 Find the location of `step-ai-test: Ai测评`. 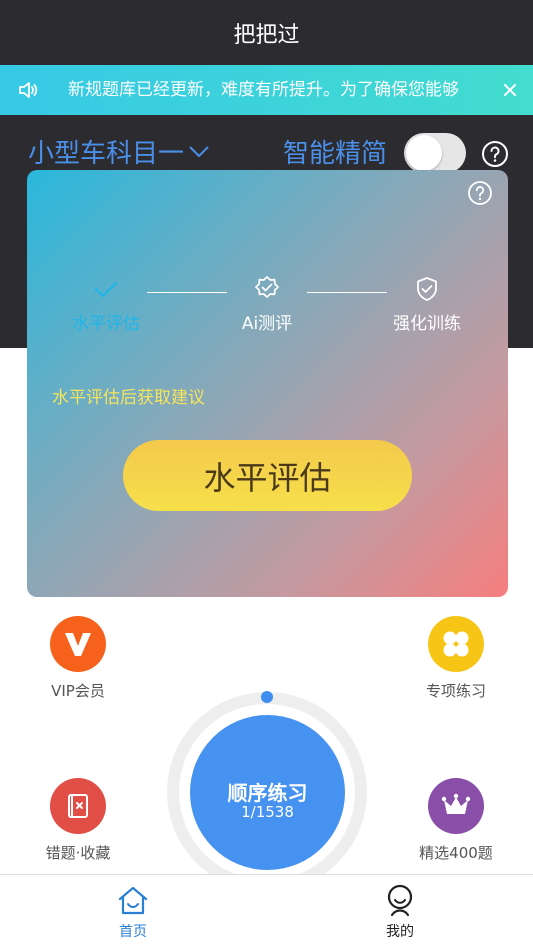

step-ai-test: Ai测评 is located at coordinates (267, 304).